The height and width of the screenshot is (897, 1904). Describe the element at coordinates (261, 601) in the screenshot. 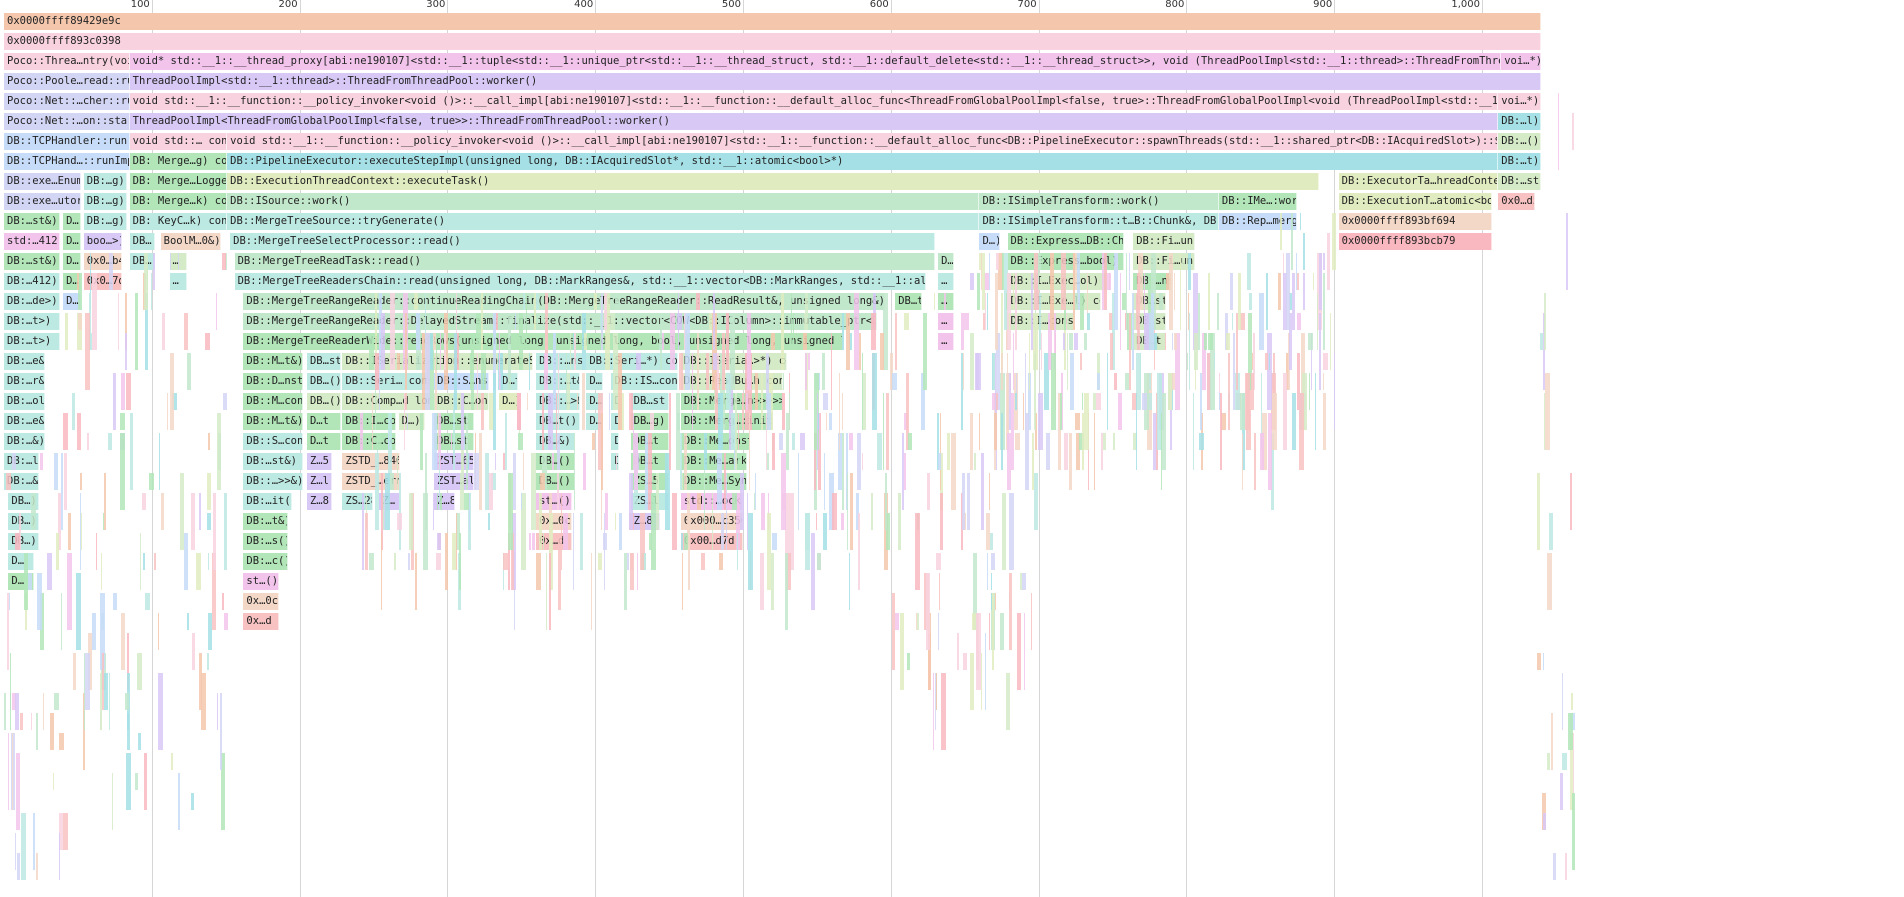

I see `stack-frame: 0x…0c` at that location.